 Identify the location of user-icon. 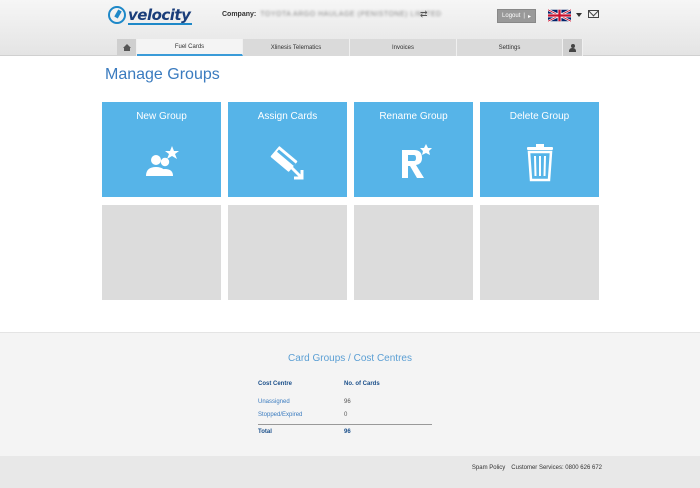
(572, 47).